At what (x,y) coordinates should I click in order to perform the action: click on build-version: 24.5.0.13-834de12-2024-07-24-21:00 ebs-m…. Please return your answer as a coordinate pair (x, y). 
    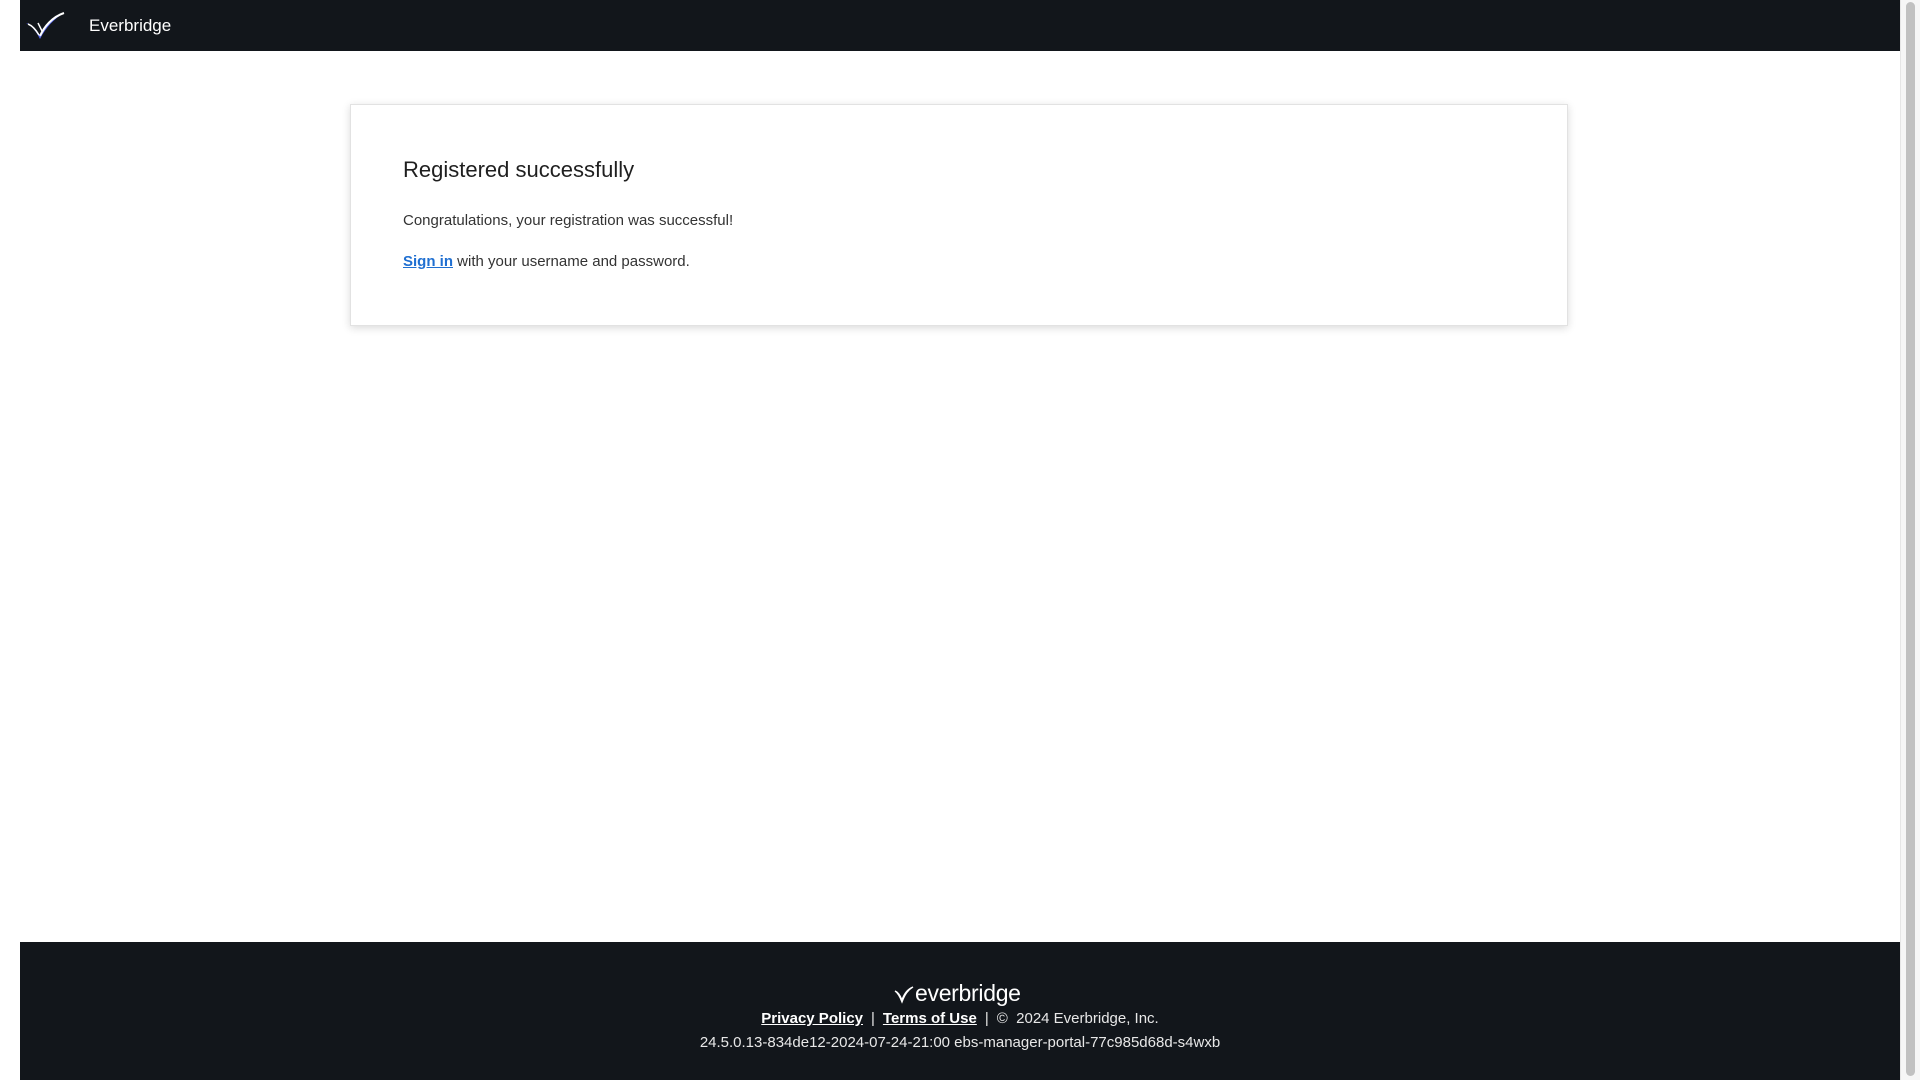
    Looking at the image, I should click on (960, 1042).